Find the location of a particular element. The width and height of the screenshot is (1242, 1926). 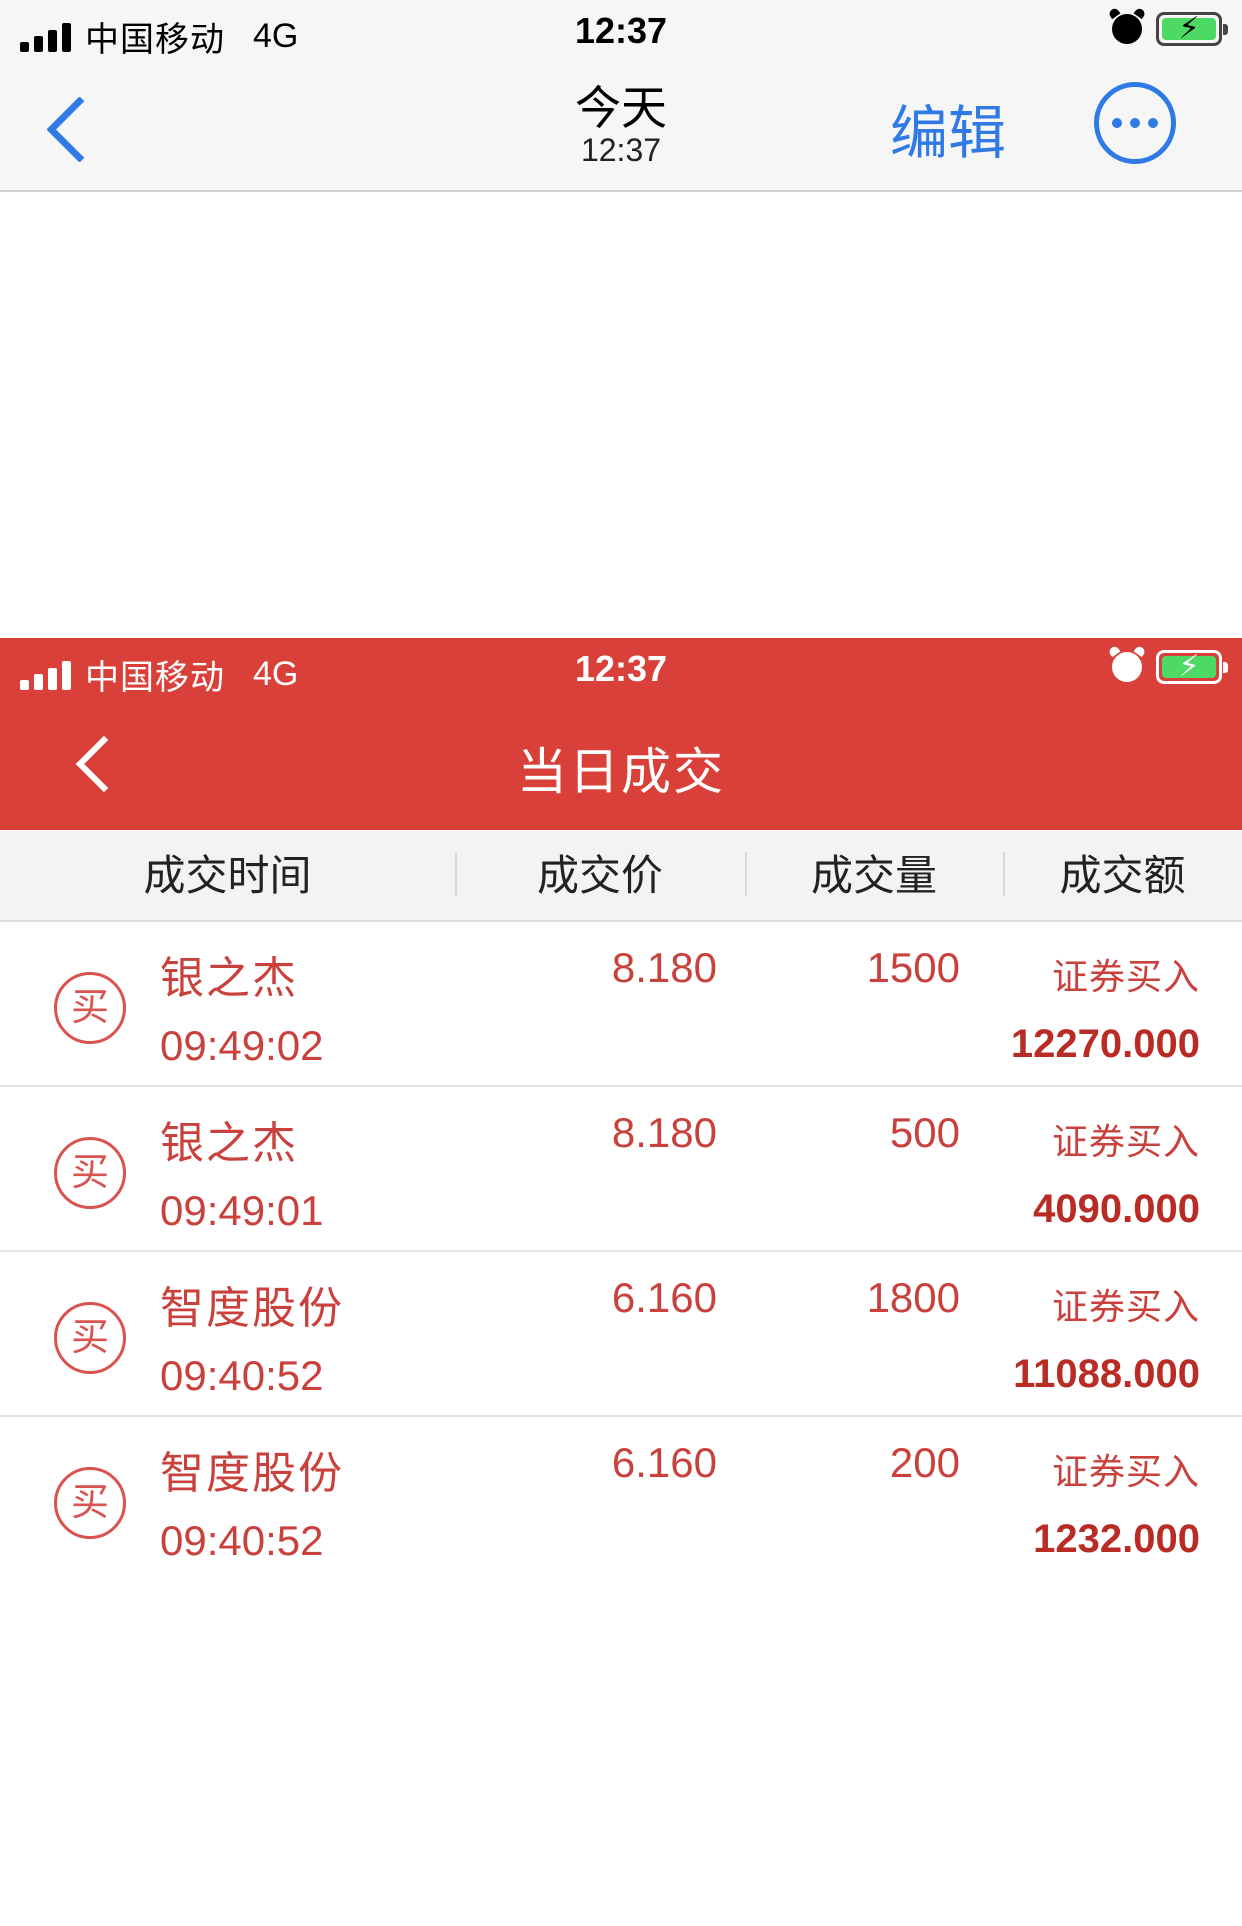

column-header-amount: 成交额 is located at coordinates (1122, 876).